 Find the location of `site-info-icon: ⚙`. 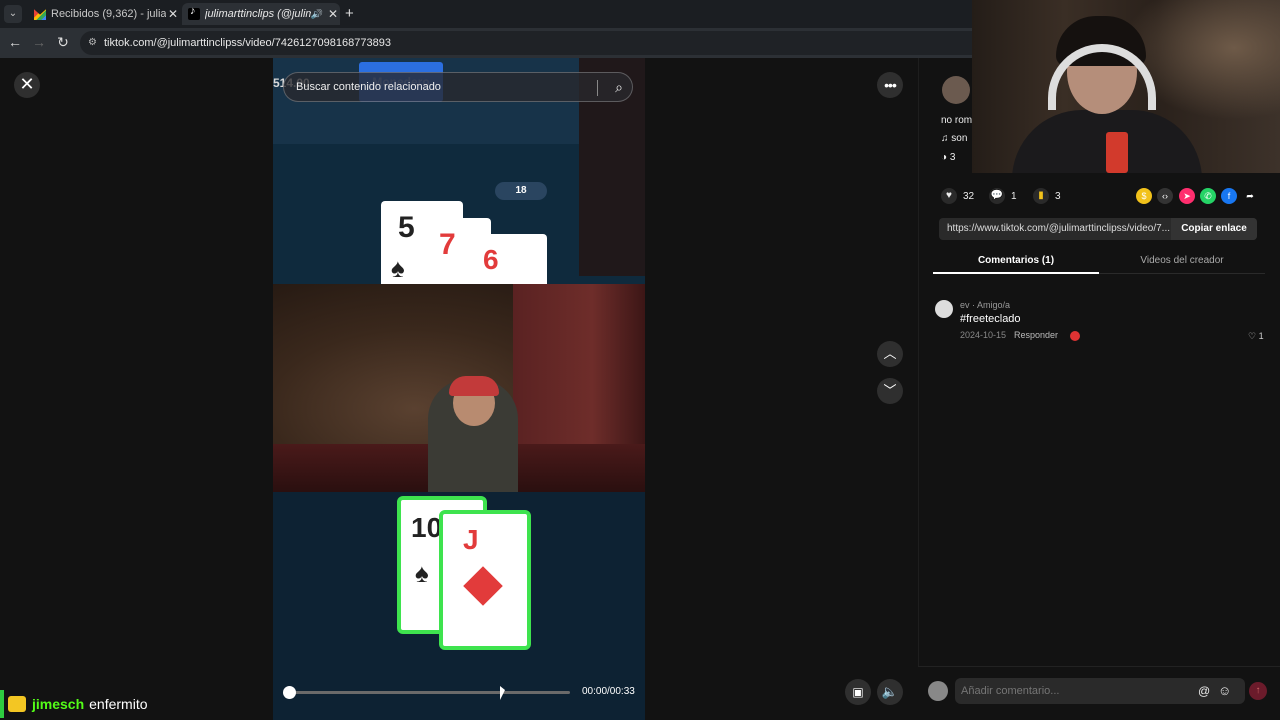

site-info-icon: ⚙ is located at coordinates (92, 43).